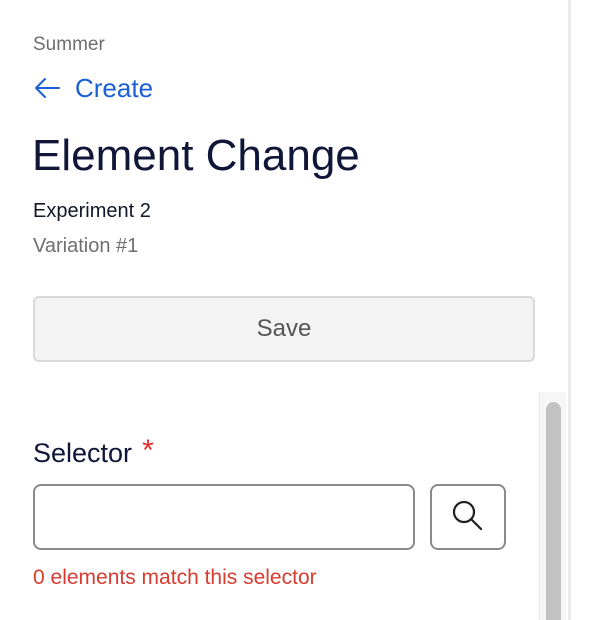 The width and height of the screenshot is (594, 620). I want to click on back-link-label: Create, so click(114, 88).